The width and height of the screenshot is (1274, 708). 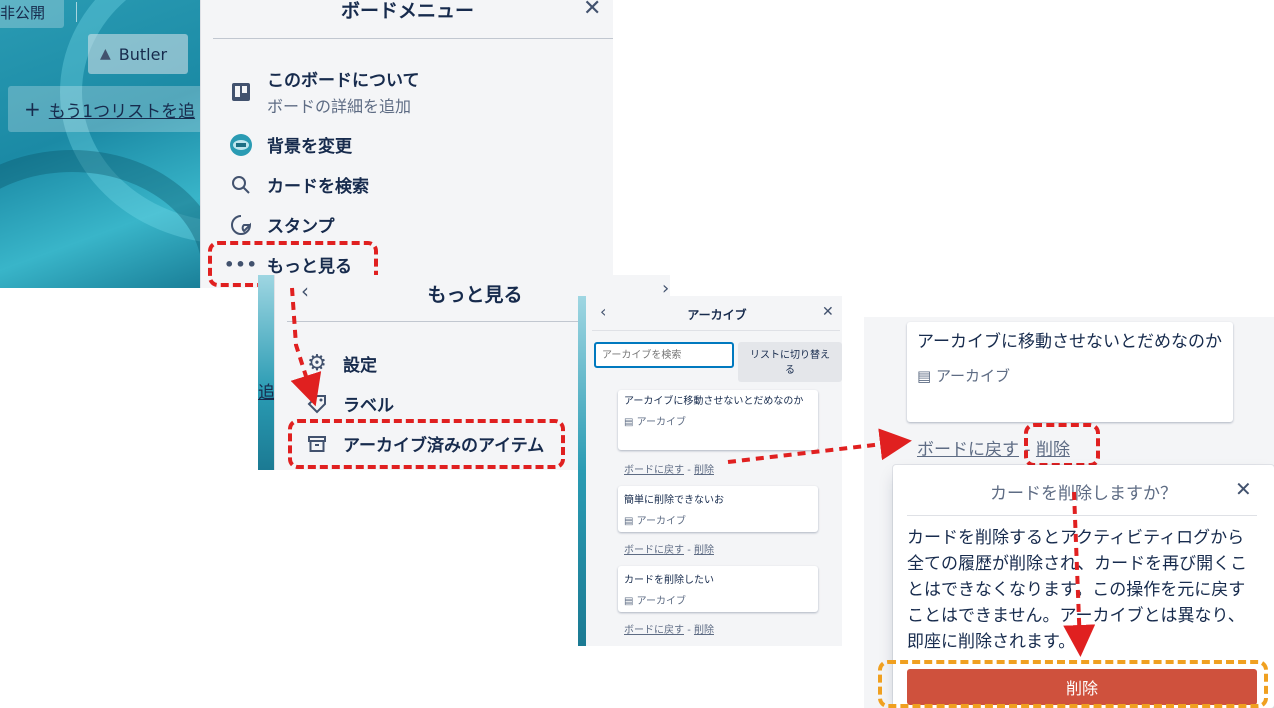 What do you see at coordinates (1079, 574) in the screenshot?
I see `arrow-delete-to-confirm` at bounding box center [1079, 574].